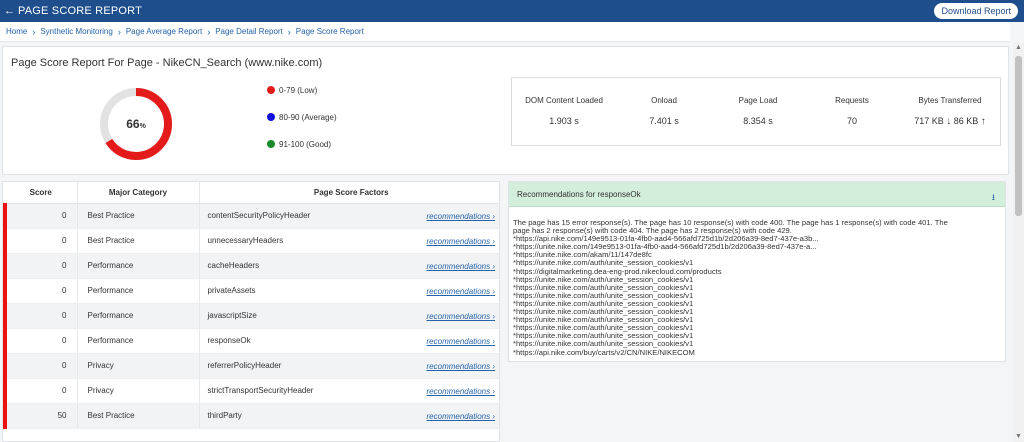 This screenshot has width=1024, height=442. What do you see at coordinates (41, 193) in the screenshot?
I see `column-header-score: Score` at bounding box center [41, 193].